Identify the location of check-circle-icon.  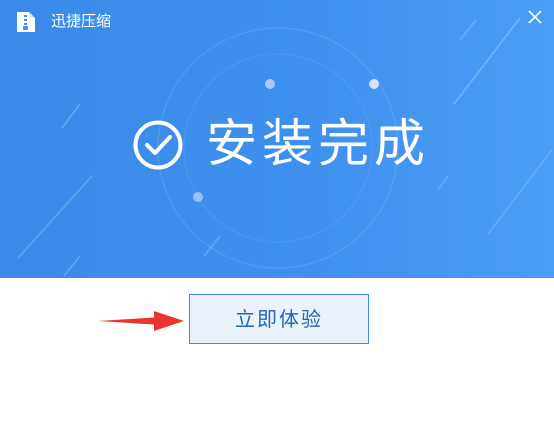
(158, 145).